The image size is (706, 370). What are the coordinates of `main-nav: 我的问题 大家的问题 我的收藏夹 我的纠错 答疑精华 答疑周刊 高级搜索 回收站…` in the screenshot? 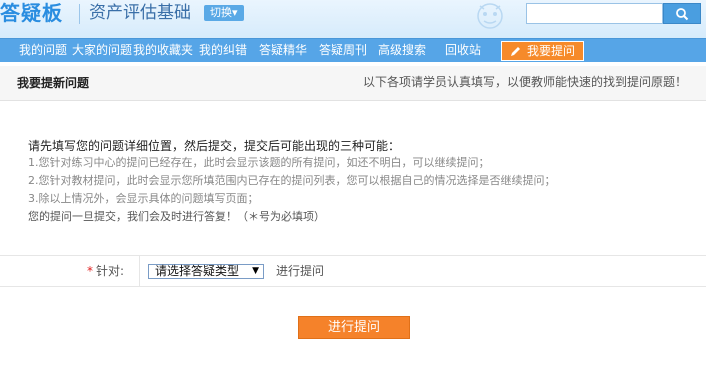 It's located at (353, 50).